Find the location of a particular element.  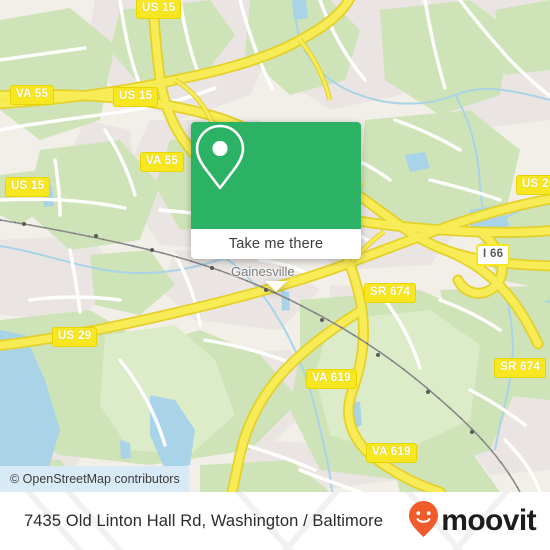

callout-tail is located at coordinates (276, 286).